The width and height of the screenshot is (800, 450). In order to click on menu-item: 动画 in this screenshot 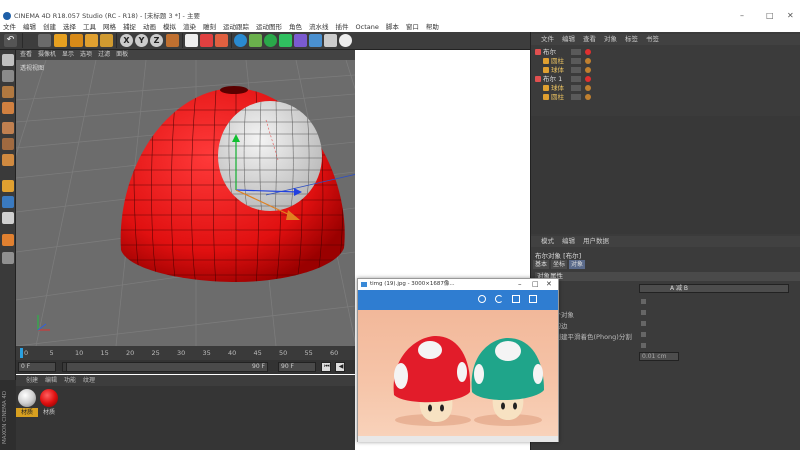, I will do `click(149, 27)`.